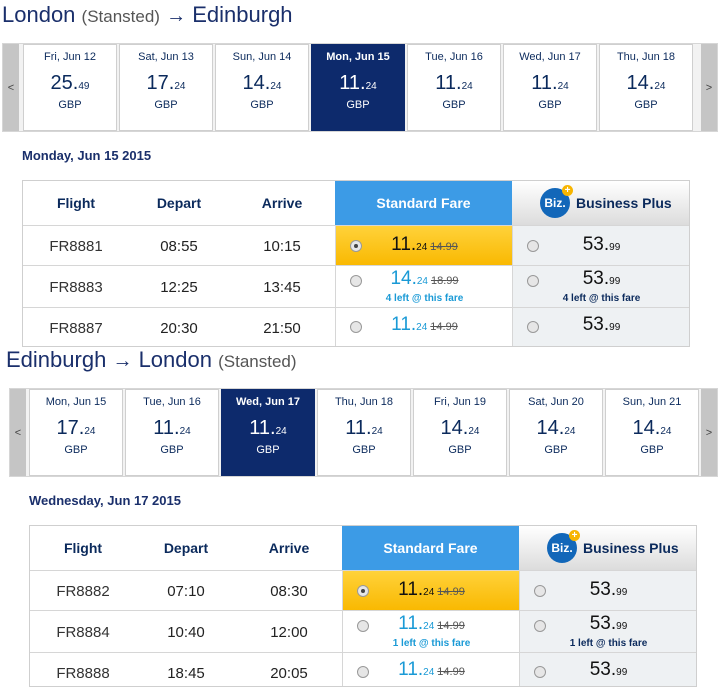  Describe the element at coordinates (424, 287) in the screenshot. I see `standard-fare-option: 14.24 18.99 4 left @ this fare` at that location.